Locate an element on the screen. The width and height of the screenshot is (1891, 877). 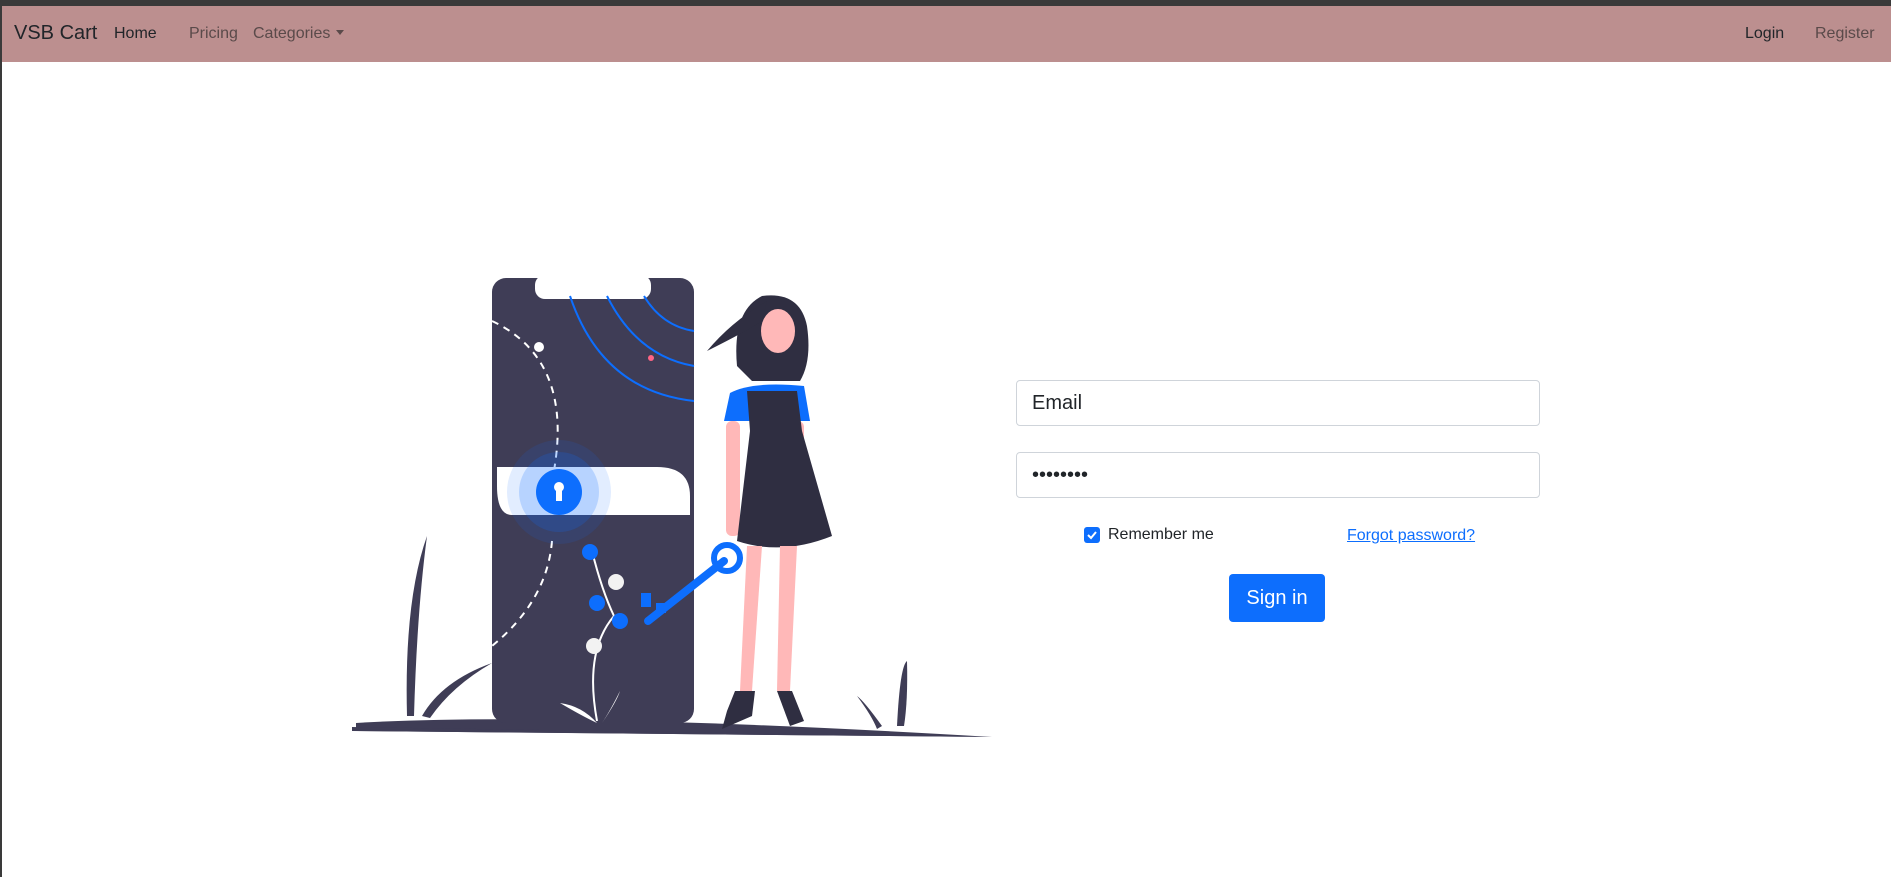
sign-in-button: Sign in is located at coordinates (1277, 598).